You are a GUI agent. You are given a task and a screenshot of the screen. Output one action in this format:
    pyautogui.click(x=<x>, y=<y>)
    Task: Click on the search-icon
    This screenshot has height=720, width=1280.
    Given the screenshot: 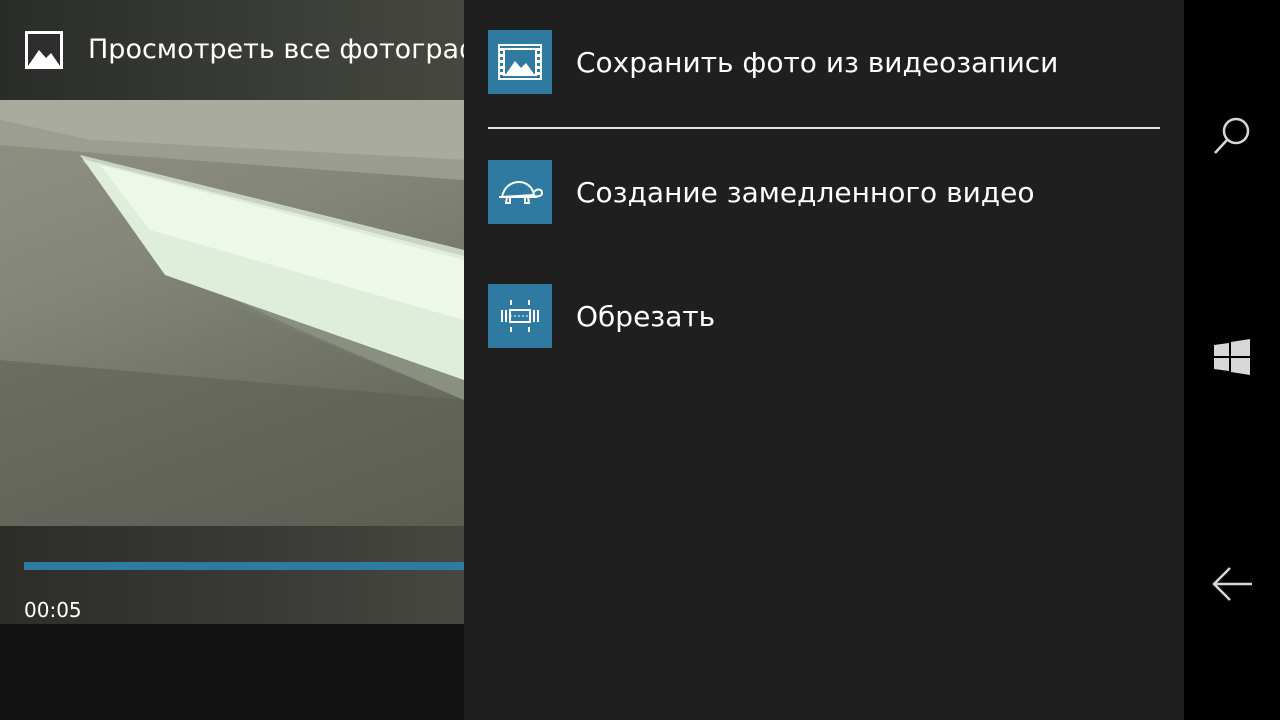 What is the action you would take?
    pyautogui.click(x=1232, y=135)
    